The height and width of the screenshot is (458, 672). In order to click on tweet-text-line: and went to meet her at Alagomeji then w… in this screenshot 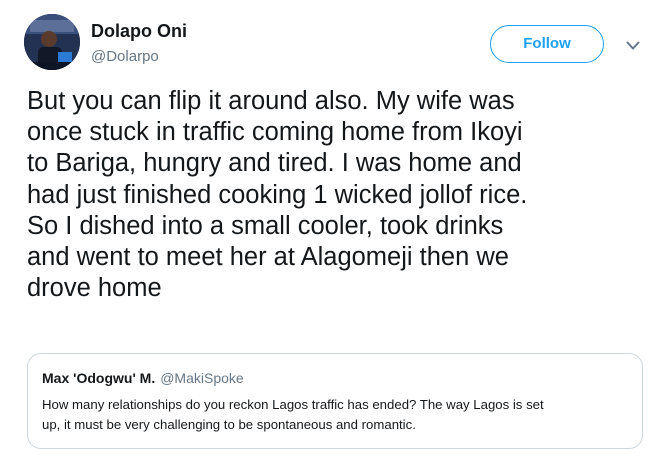, I will do `click(268, 257)`.